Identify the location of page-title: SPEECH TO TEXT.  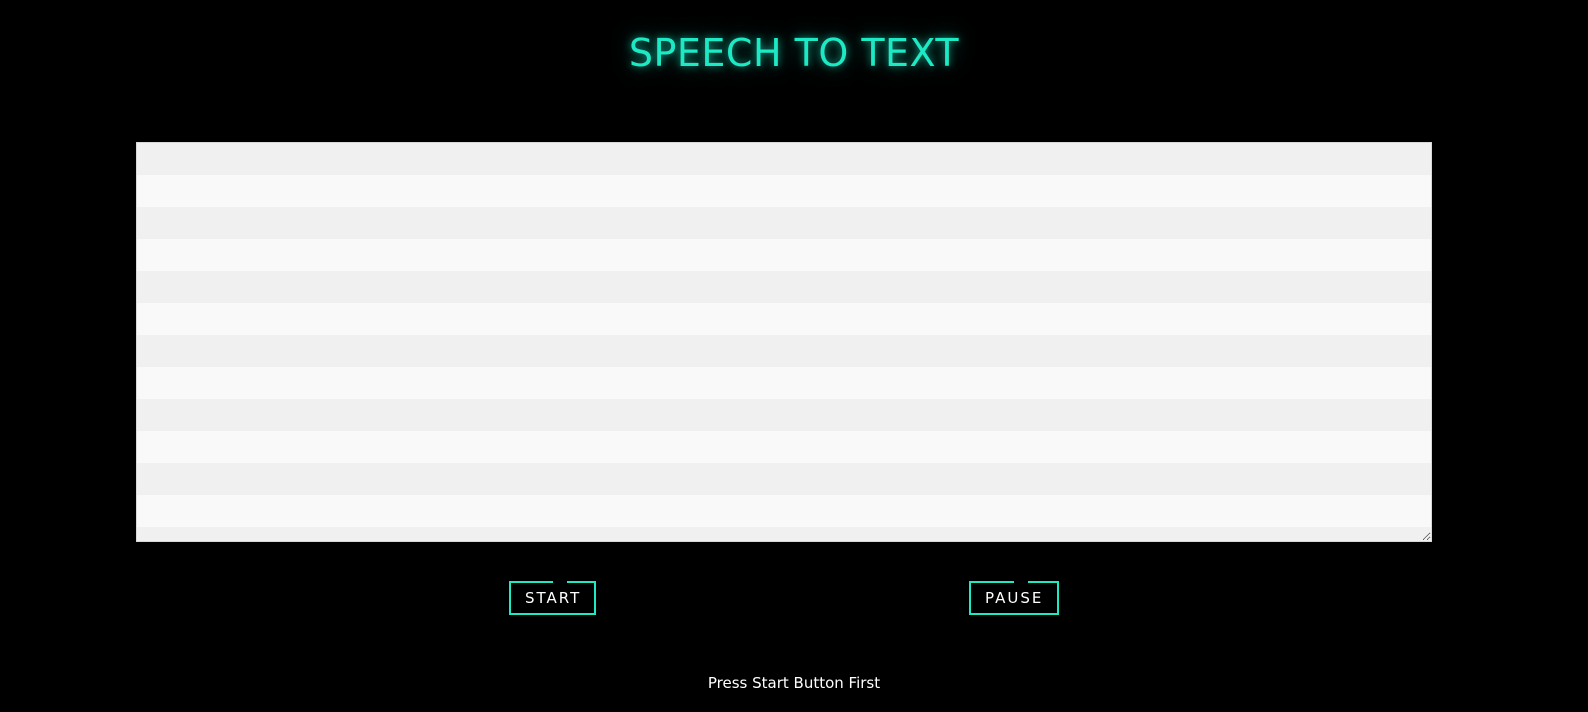
(794, 53).